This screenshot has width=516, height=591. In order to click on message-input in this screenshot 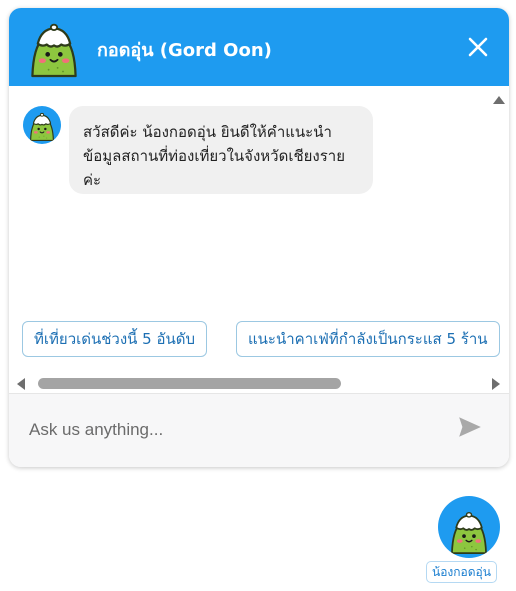, I will do `click(229, 430)`.